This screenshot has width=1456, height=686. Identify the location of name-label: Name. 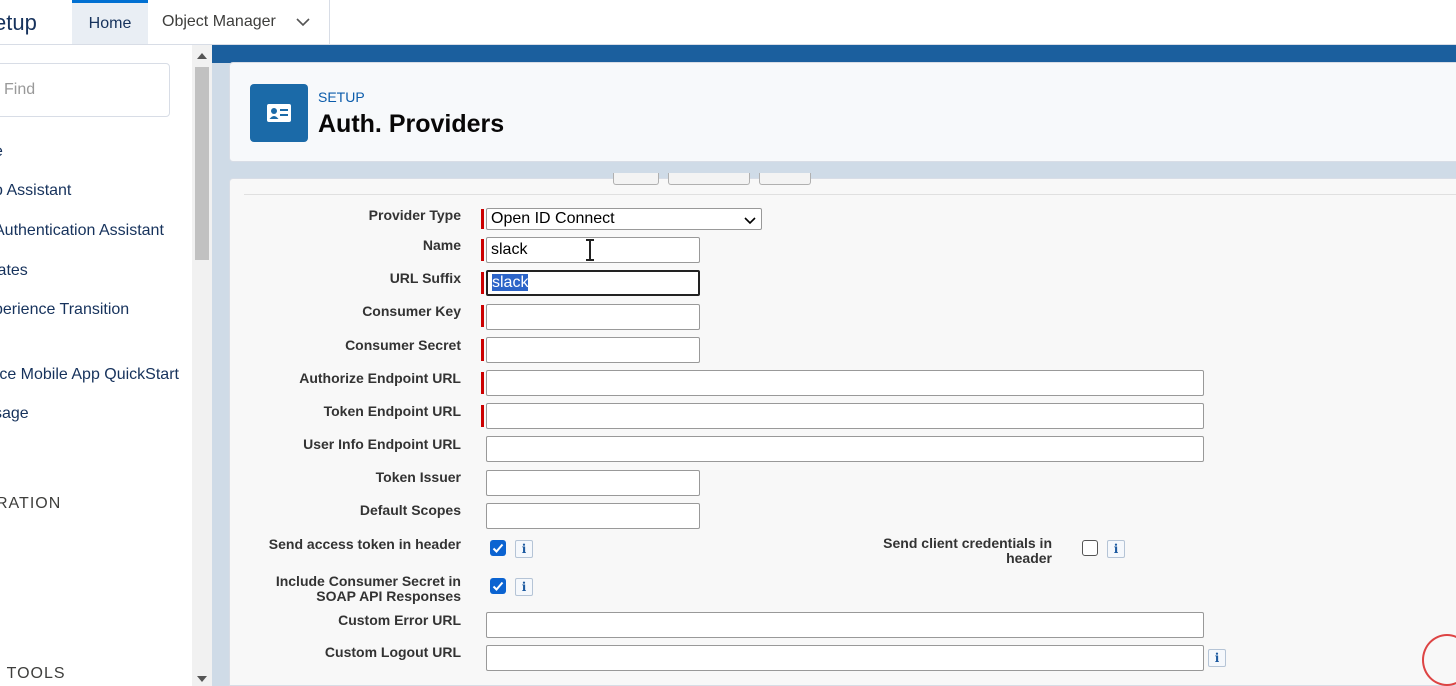
(441, 245).